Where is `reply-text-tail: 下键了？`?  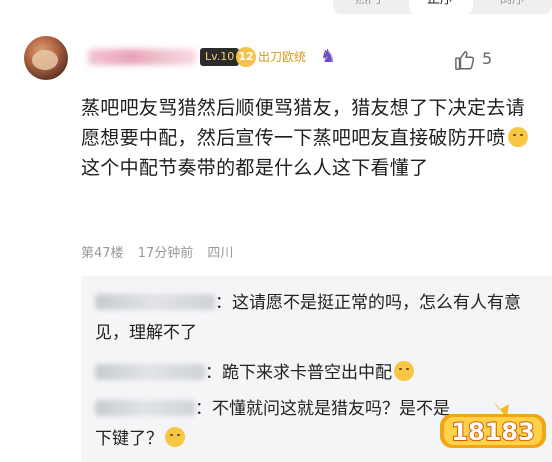 reply-text-tail: 下键了？ is located at coordinates (129, 439).